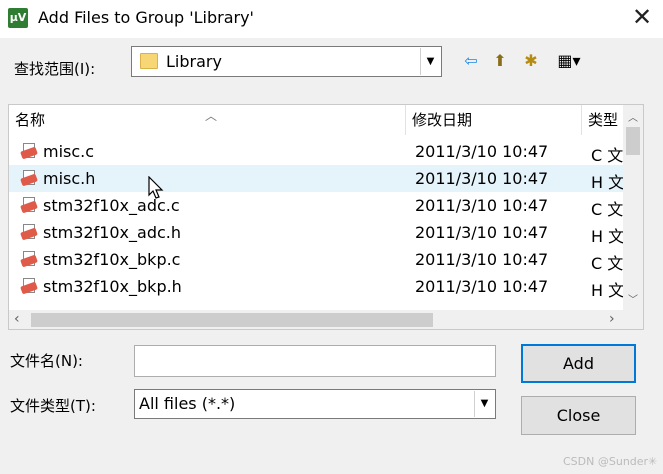 The width and height of the screenshot is (663, 474). Describe the element at coordinates (112, 286) in the screenshot. I see `file-name: stm32f10x_bkp.h` at that location.